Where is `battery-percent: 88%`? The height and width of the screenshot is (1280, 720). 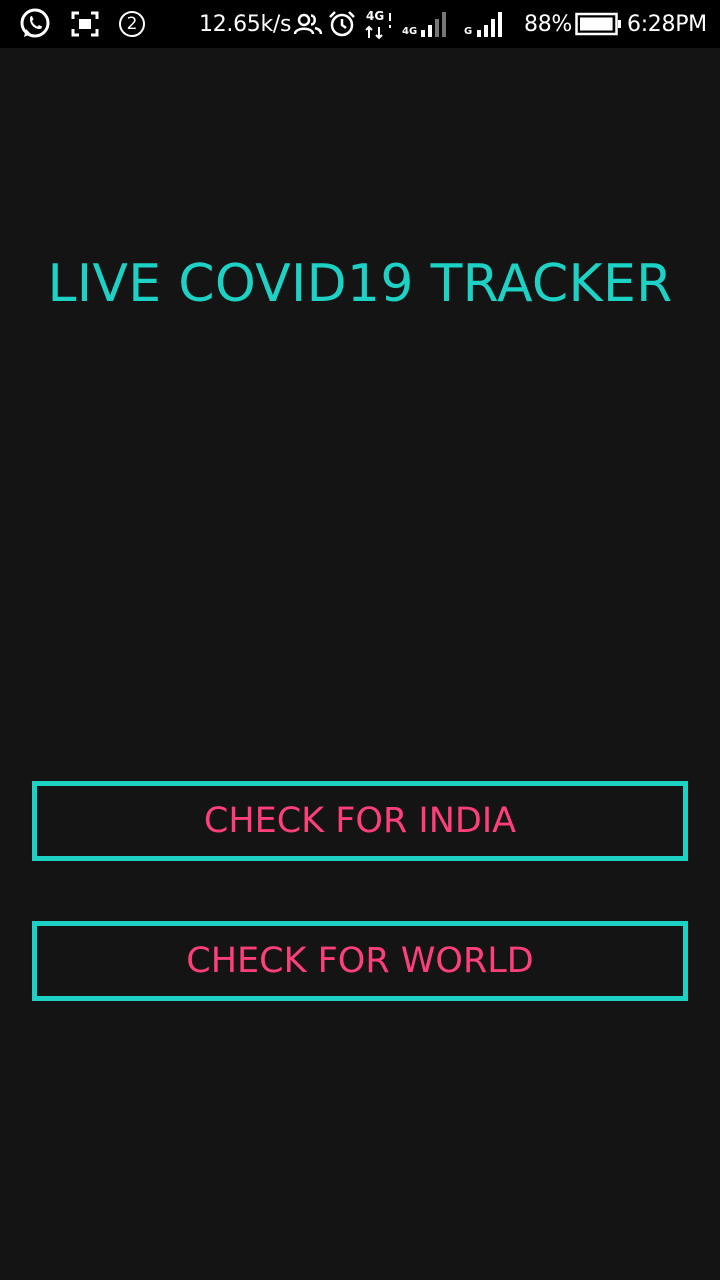 battery-percent: 88% is located at coordinates (548, 24).